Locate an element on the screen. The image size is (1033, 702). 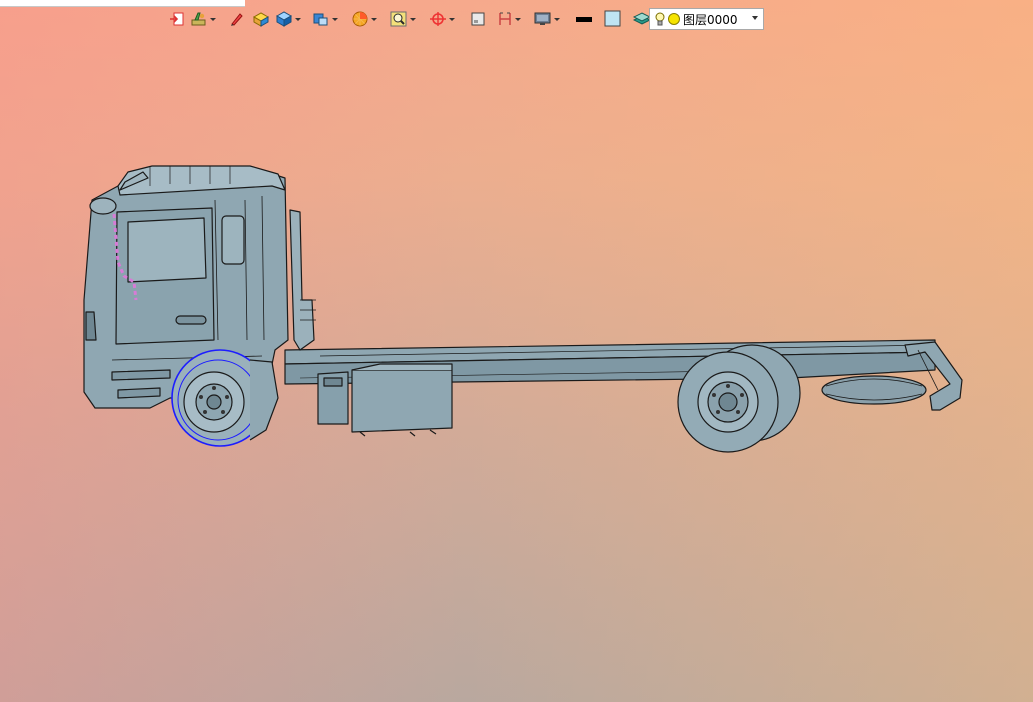
zoom-fit-button is located at coordinates (403, 19).